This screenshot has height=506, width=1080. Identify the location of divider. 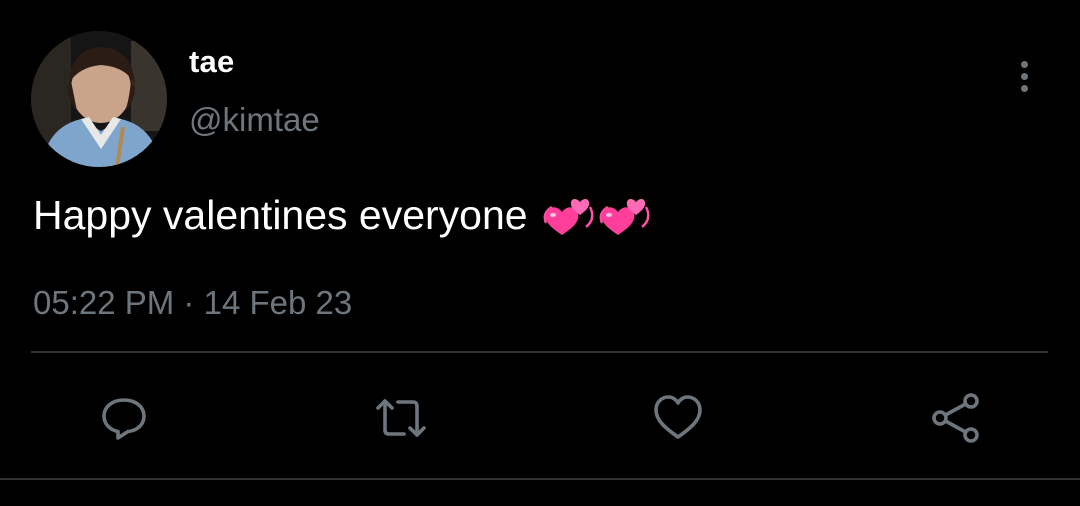
(539, 352).